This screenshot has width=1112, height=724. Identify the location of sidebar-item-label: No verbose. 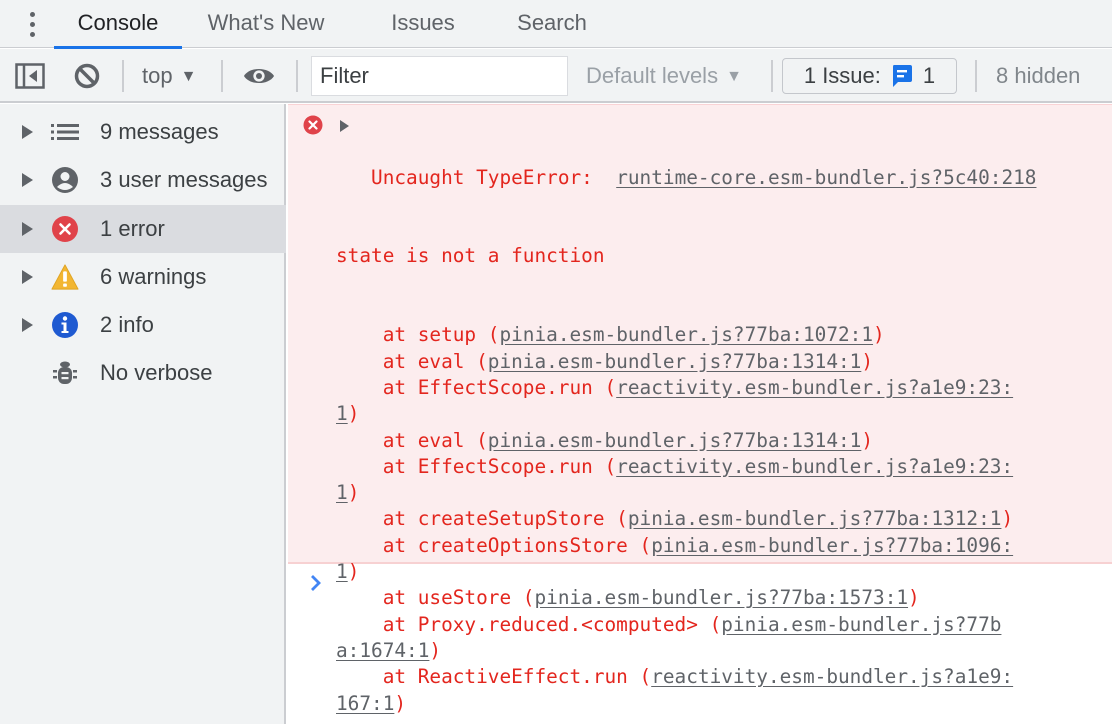
(156, 372).